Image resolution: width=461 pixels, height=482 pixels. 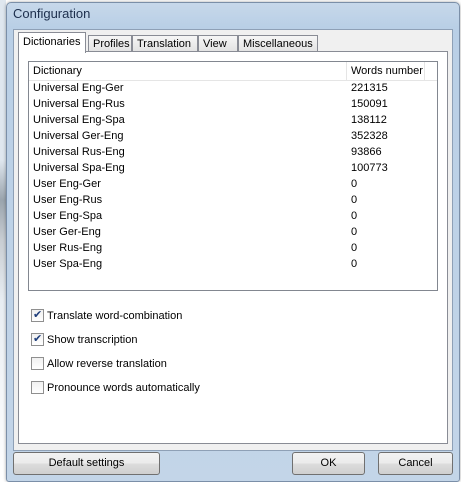 I want to click on list-item: Universal Eng-Ger 221315, so click(x=233, y=88).